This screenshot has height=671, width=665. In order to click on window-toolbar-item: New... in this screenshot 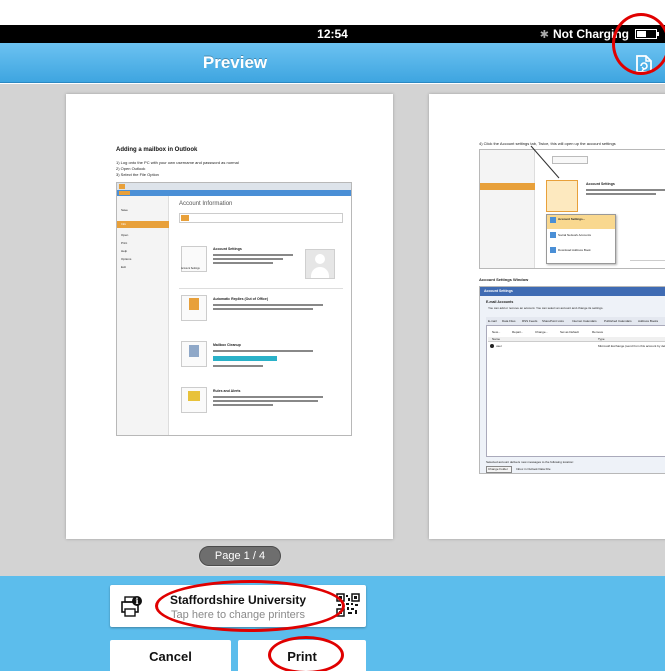, I will do `click(496, 332)`.